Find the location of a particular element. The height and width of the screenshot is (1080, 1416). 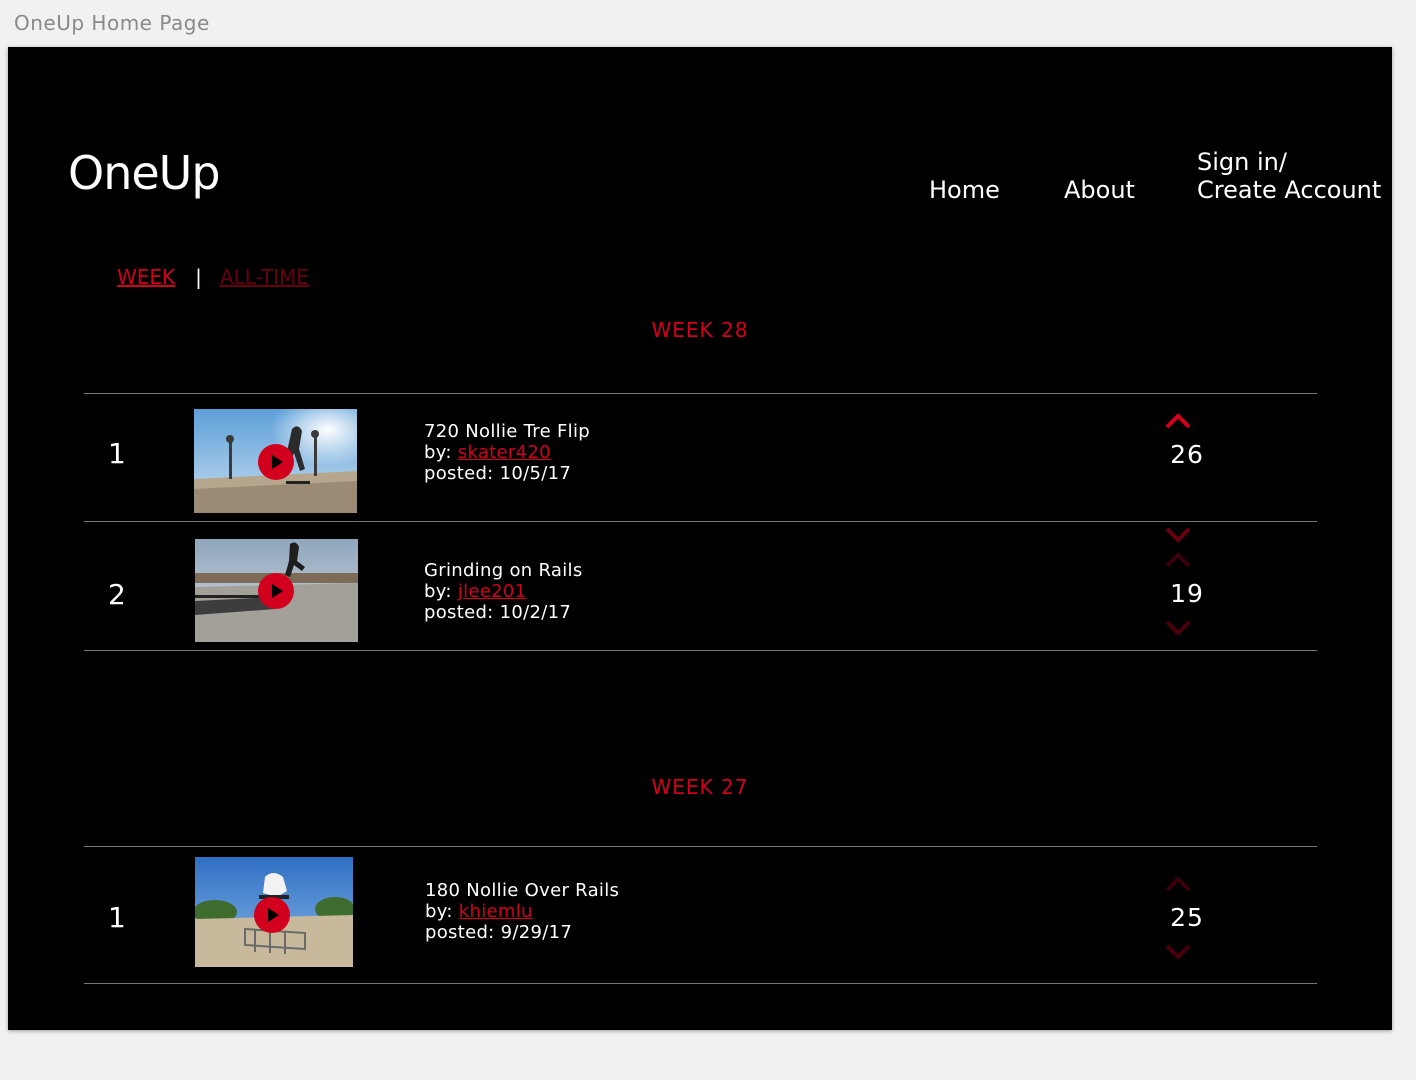

tab-week: WEEK is located at coordinates (146, 277).